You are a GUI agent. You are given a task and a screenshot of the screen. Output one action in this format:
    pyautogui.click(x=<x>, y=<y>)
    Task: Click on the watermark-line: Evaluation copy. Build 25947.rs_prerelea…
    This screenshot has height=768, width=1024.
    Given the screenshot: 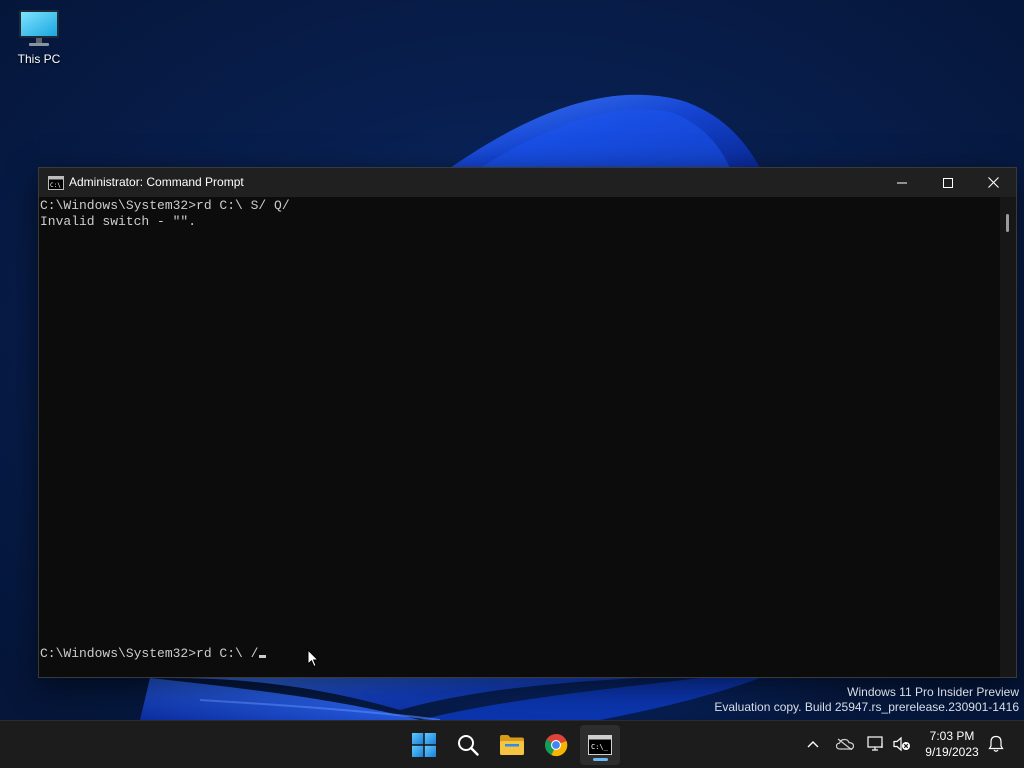 What is the action you would take?
    pyautogui.click(x=866, y=707)
    